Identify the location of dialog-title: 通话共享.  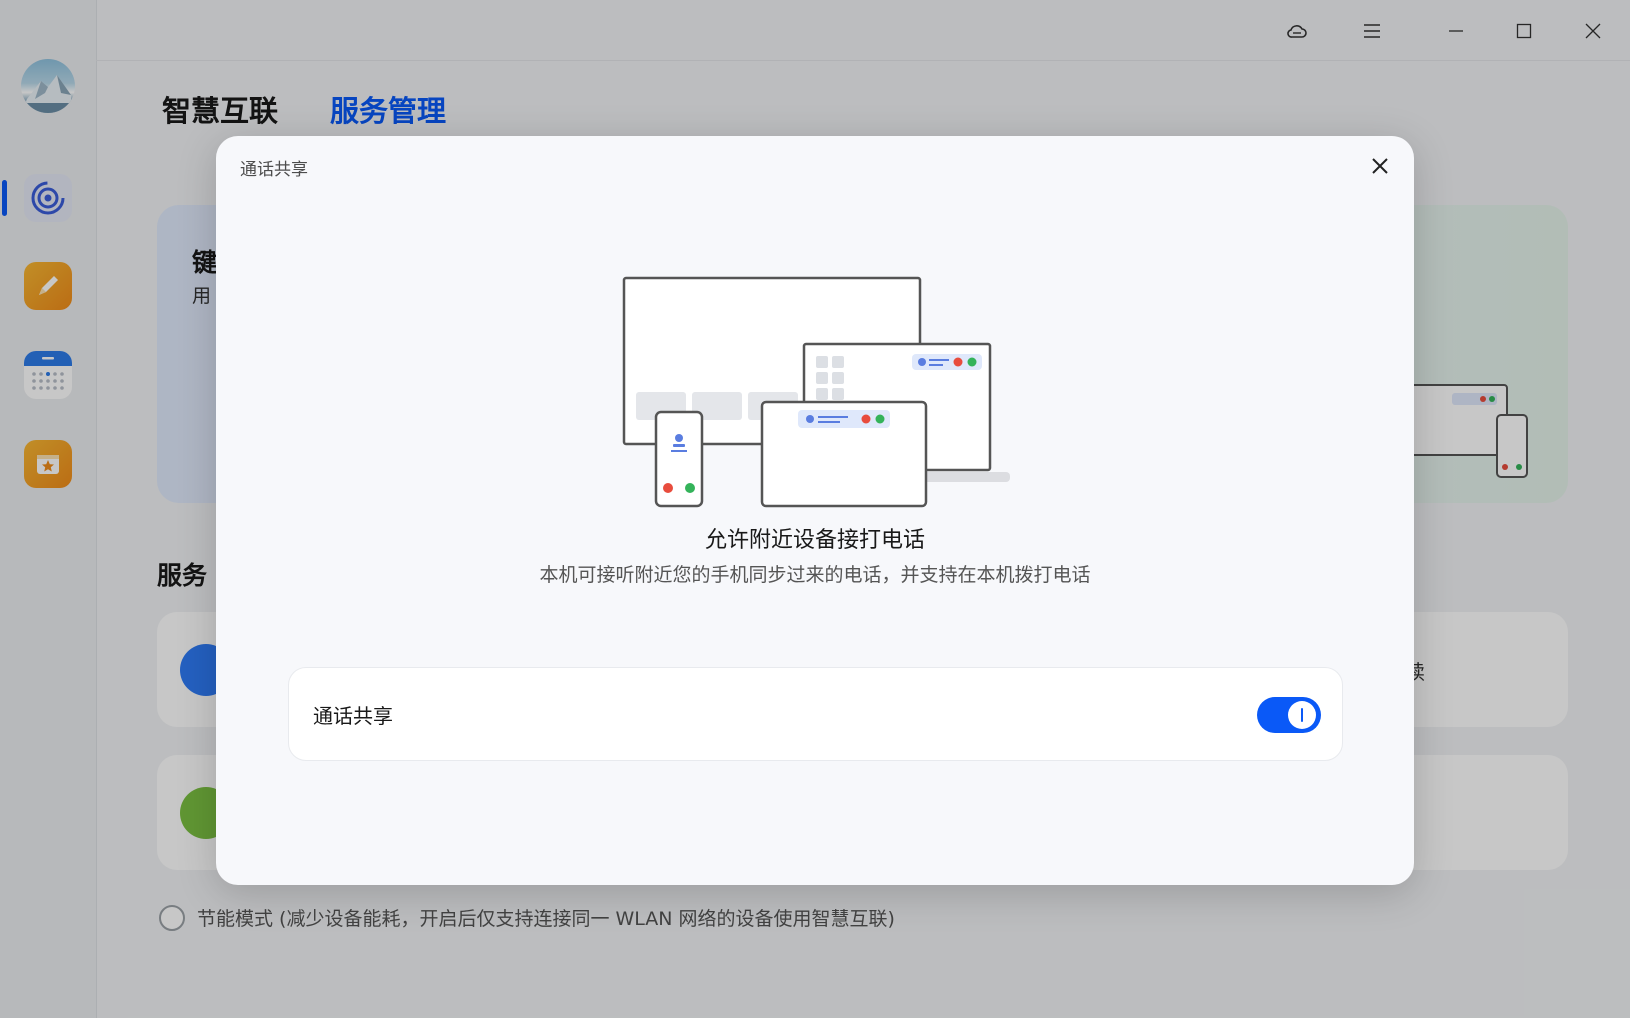
(274, 170).